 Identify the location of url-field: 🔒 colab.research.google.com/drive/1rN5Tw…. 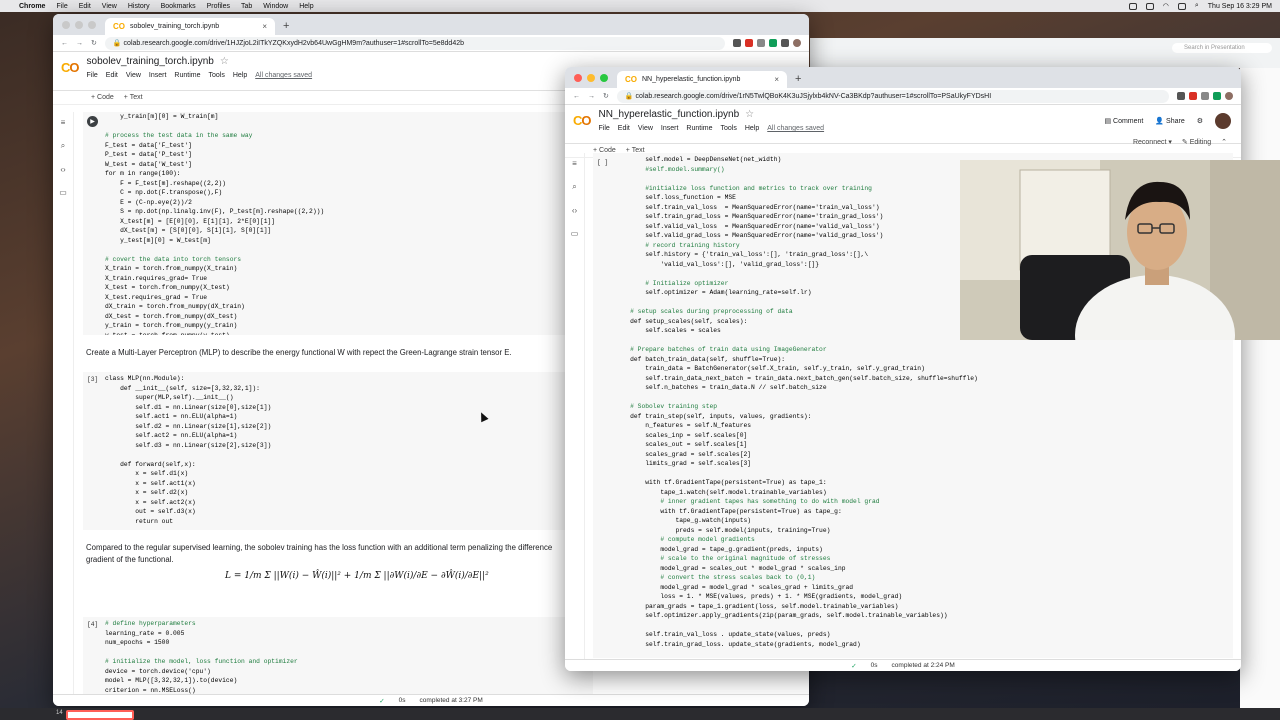
(892, 96).